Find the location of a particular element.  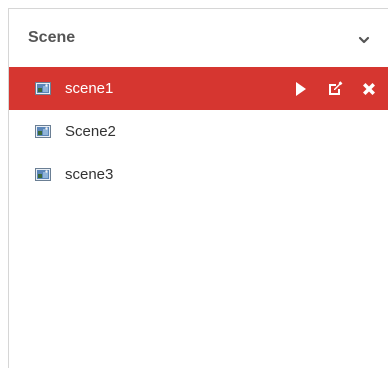

play-icon is located at coordinates (301, 88).